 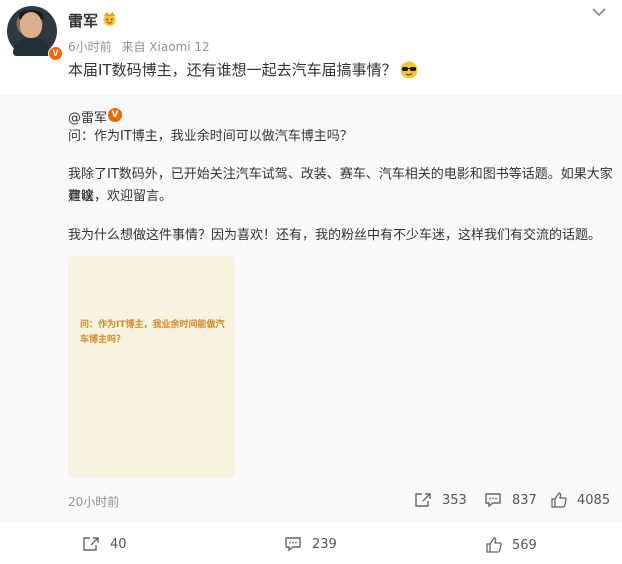 I want to click on comment-count: 239, so click(x=324, y=544).